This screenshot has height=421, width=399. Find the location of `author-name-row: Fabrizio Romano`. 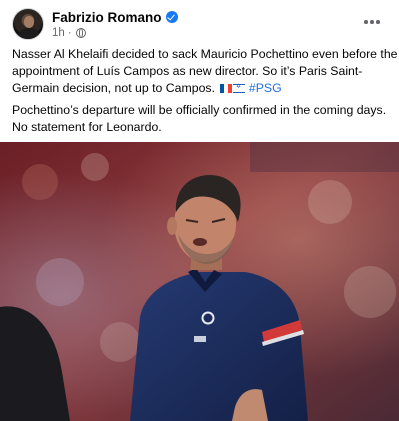

author-name-row: Fabrizio Romano is located at coordinates (115, 17).